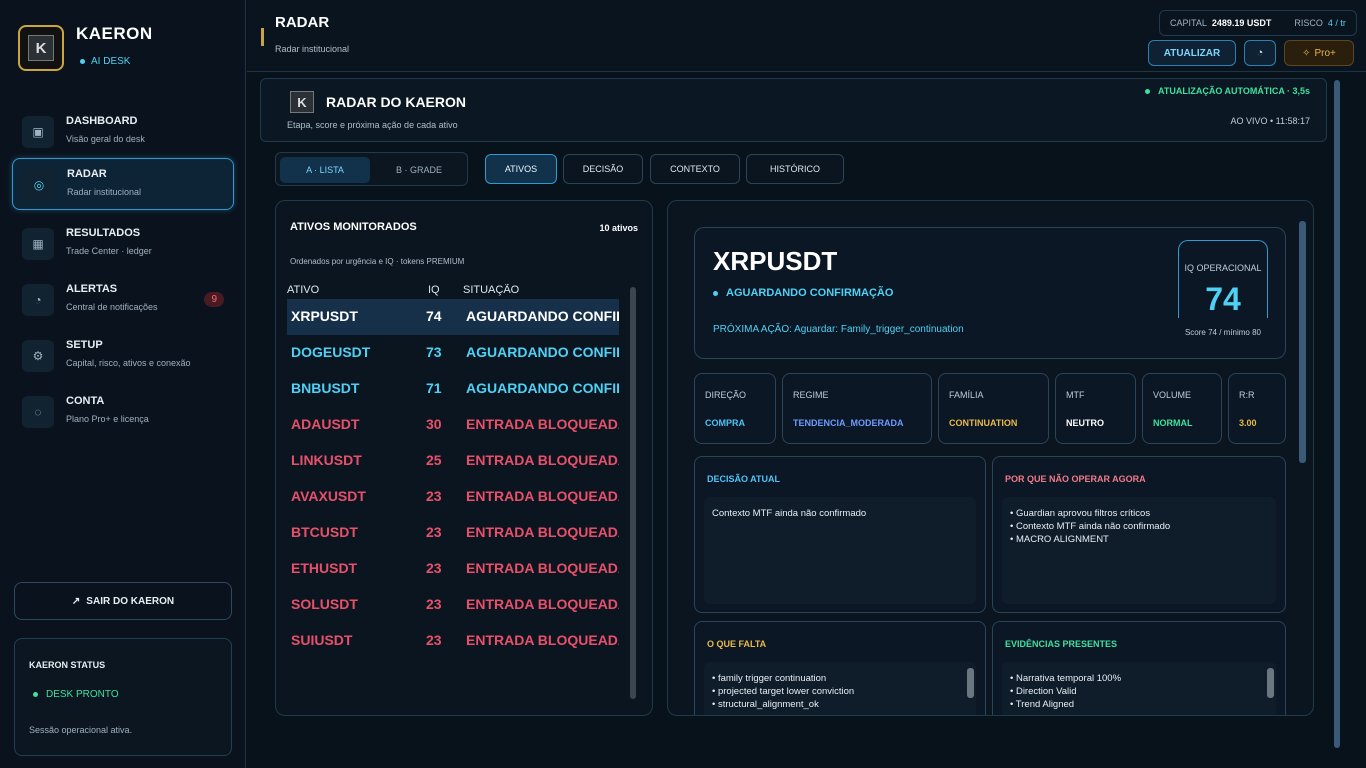  Describe the element at coordinates (123, 300) in the screenshot. I see `sidebar-item-alertas: ◔ ALERTAS Central de notificações 9` at that location.